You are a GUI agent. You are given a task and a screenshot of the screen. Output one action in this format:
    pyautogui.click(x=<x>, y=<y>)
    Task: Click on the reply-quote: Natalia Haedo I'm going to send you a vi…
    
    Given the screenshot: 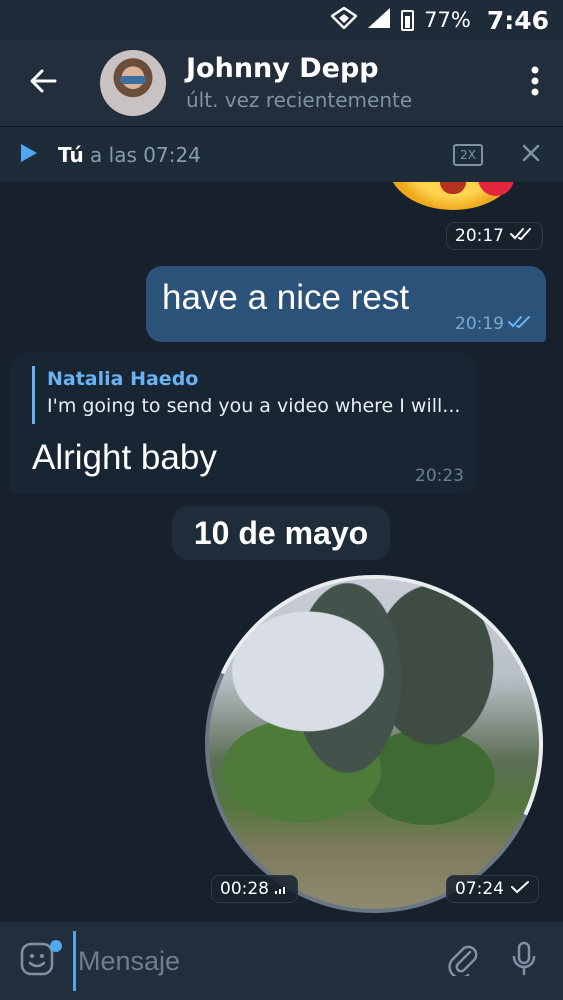 What is the action you would take?
    pyautogui.click(x=247, y=395)
    